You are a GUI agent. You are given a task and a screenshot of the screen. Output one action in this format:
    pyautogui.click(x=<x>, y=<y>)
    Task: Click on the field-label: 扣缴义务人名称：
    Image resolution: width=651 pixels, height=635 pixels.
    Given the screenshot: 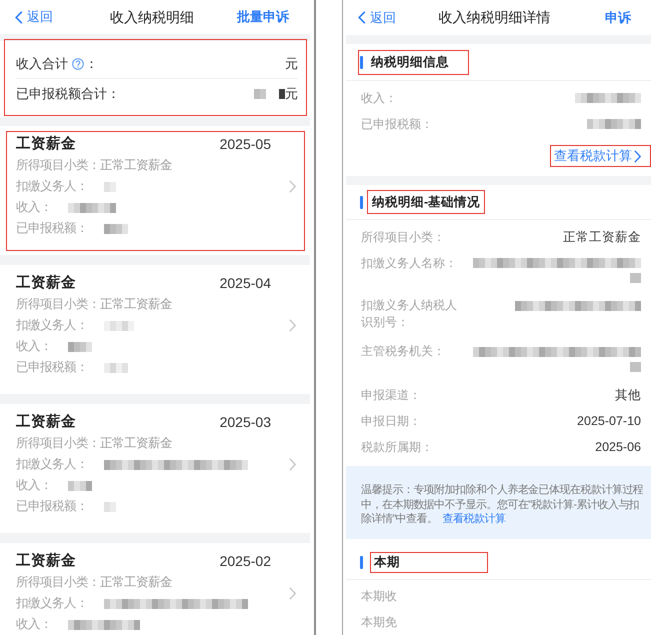 What is the action you would take?
    pyautogui.click(x=409, y=263)
    